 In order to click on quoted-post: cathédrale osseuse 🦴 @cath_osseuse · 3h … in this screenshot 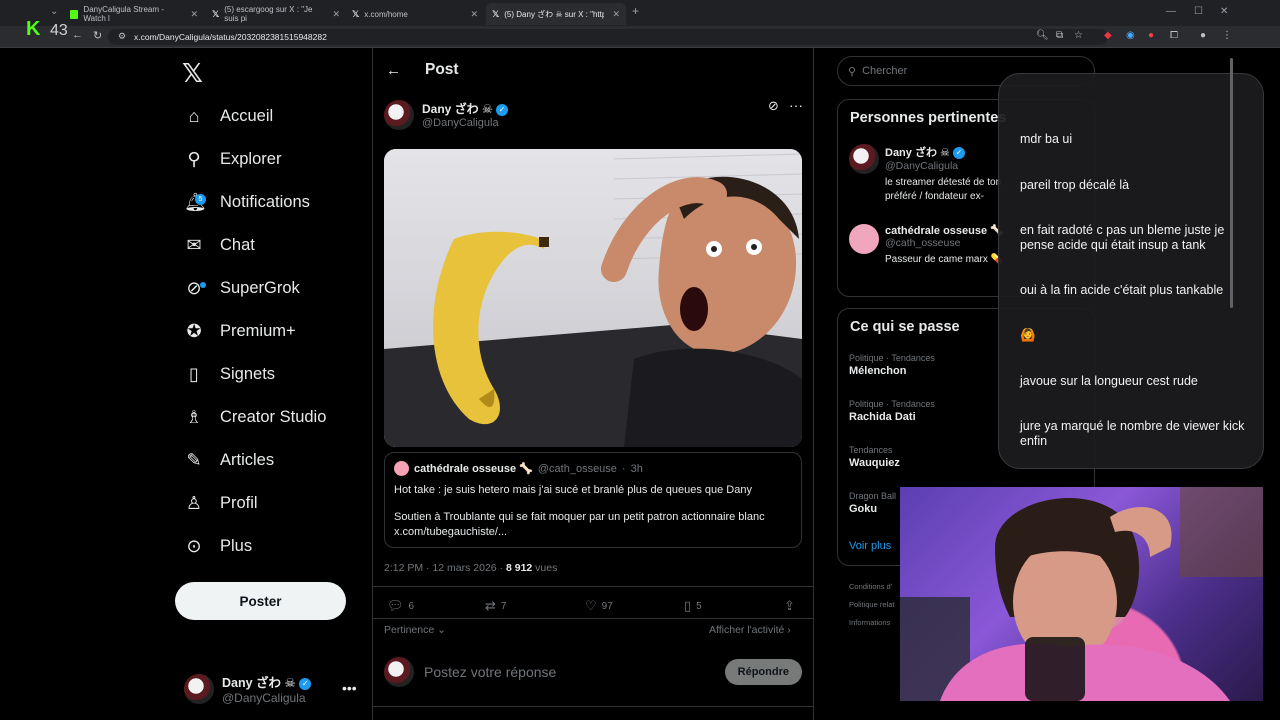, I will do `click(593, 500)`.